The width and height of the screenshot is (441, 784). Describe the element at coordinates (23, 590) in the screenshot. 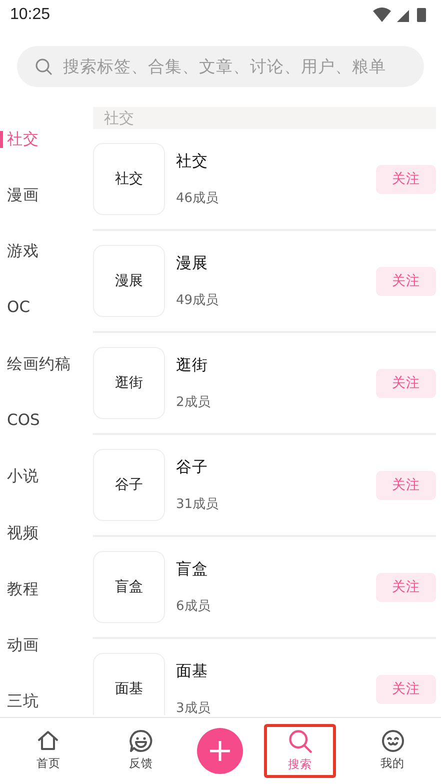

I see `category-tab: 教程` at that location.